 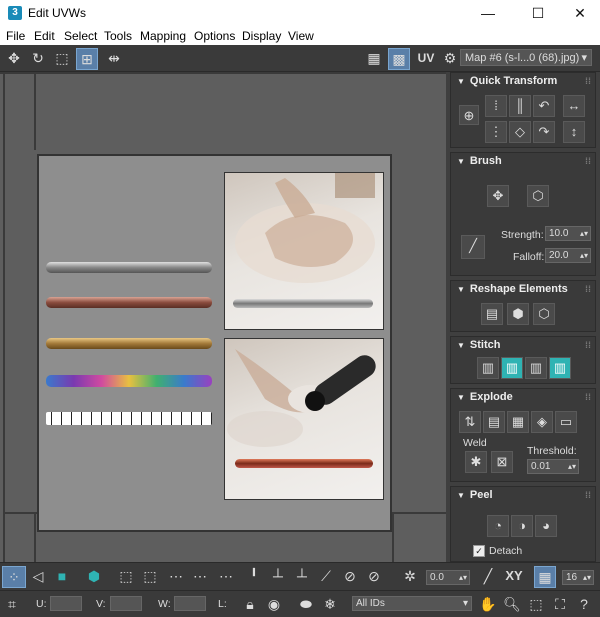 I want to click on align-horizontal-icon: ⁞, so click(x=496, y=106).